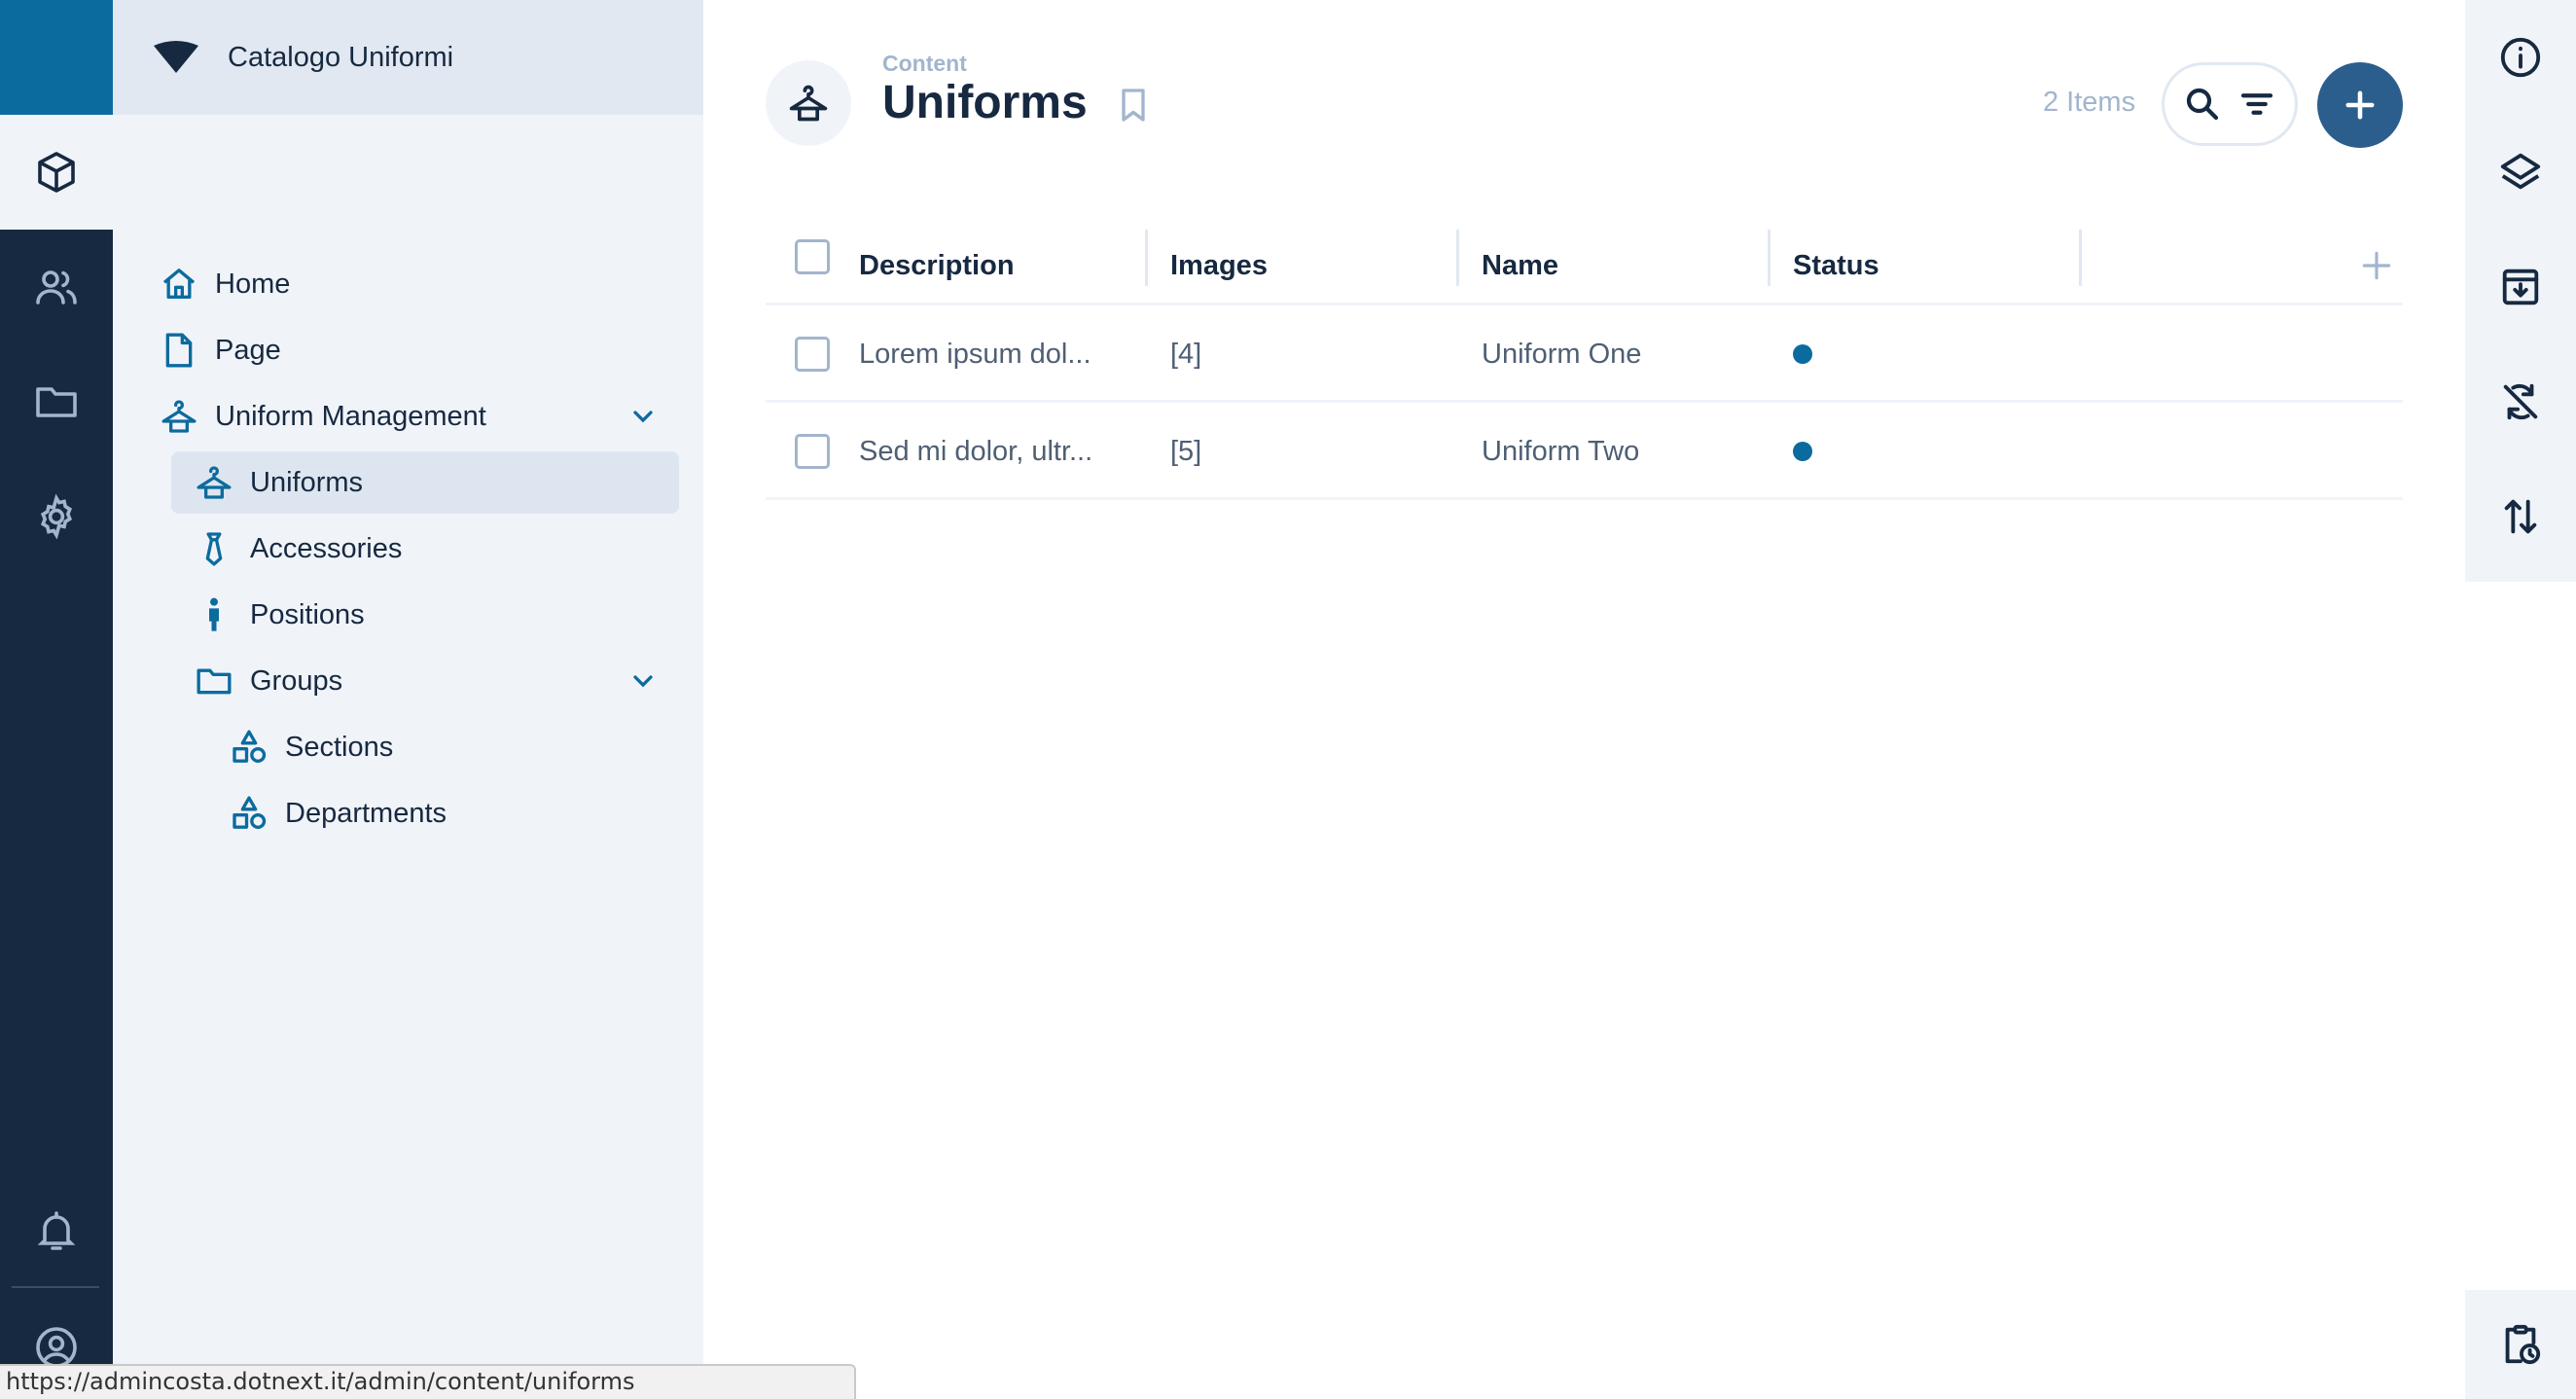 This screenshot has height=1399, width=2576. I want to click on nav-item-positions: Positions, so click(440, 615).